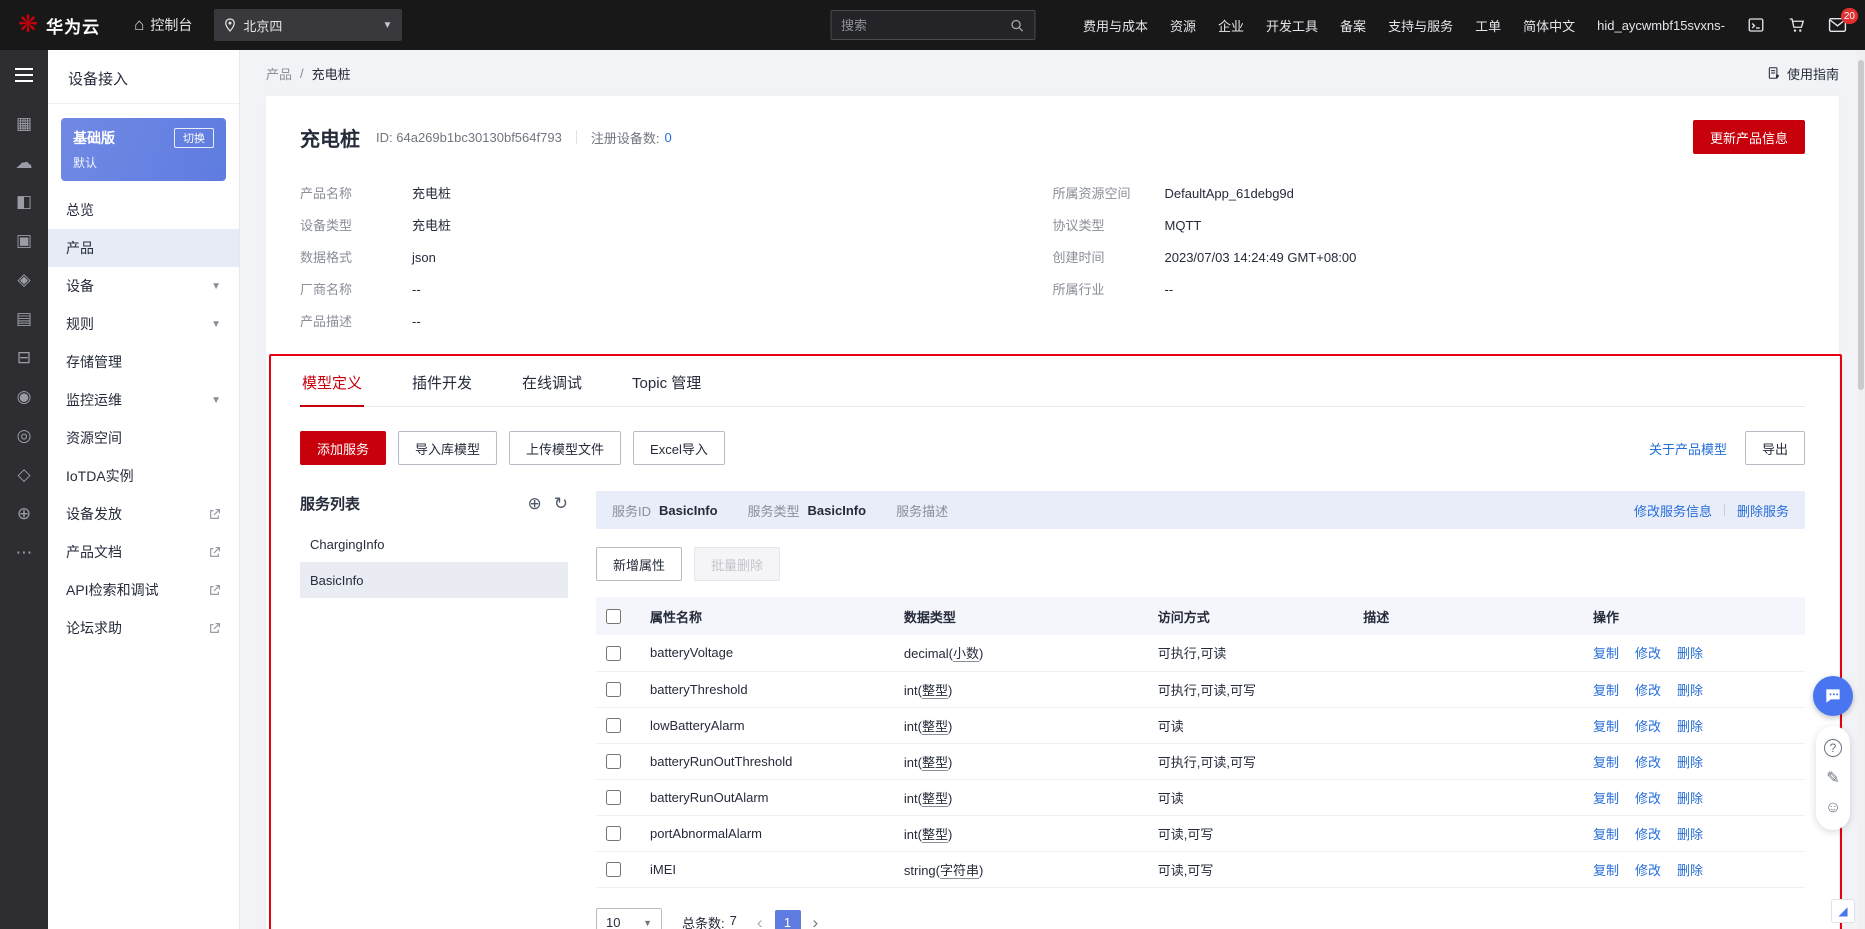 Image resolution: width=1865 pixels, height=929 pixels. I want to click on excel-import-button: Excel导入, so click(679, 448).